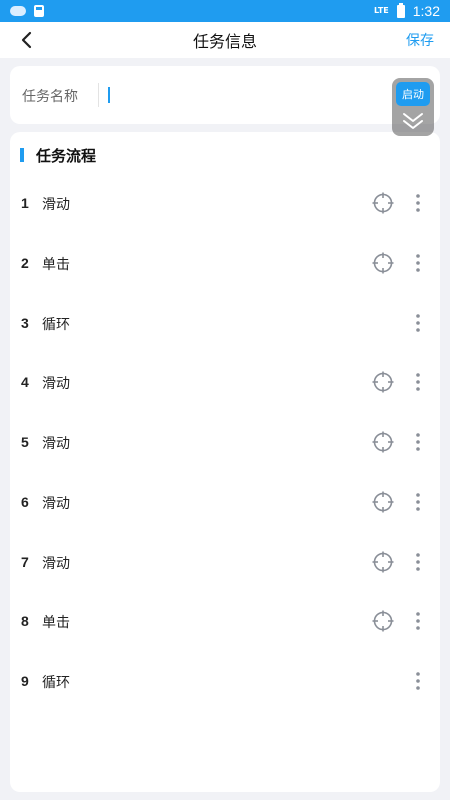 This screenshot has width=450, height=800. I want to click on flow-step-row: 7 滑动, so click(225, 562).